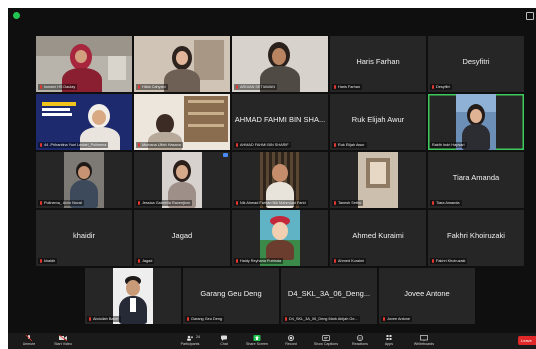 Image resolution: width=536 pixels, height=349 pixels. What do you see at coordinates (58, 87) in the screenshot?
I see `participant-label: Ismaini HS Daulay` at bounding box center [58, 87].